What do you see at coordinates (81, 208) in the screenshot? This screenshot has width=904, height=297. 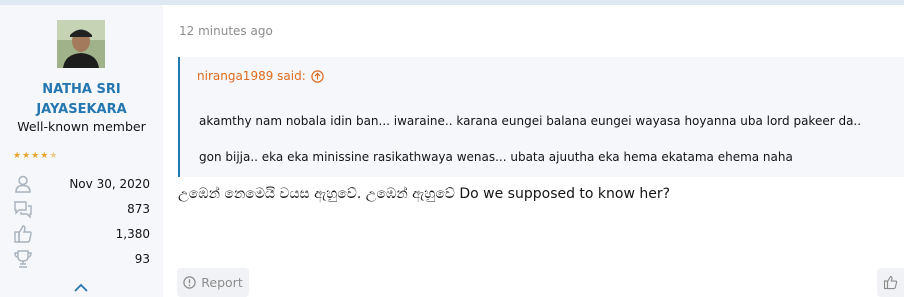 I see `stat-messages: 873` at bounding box center [81, 208].